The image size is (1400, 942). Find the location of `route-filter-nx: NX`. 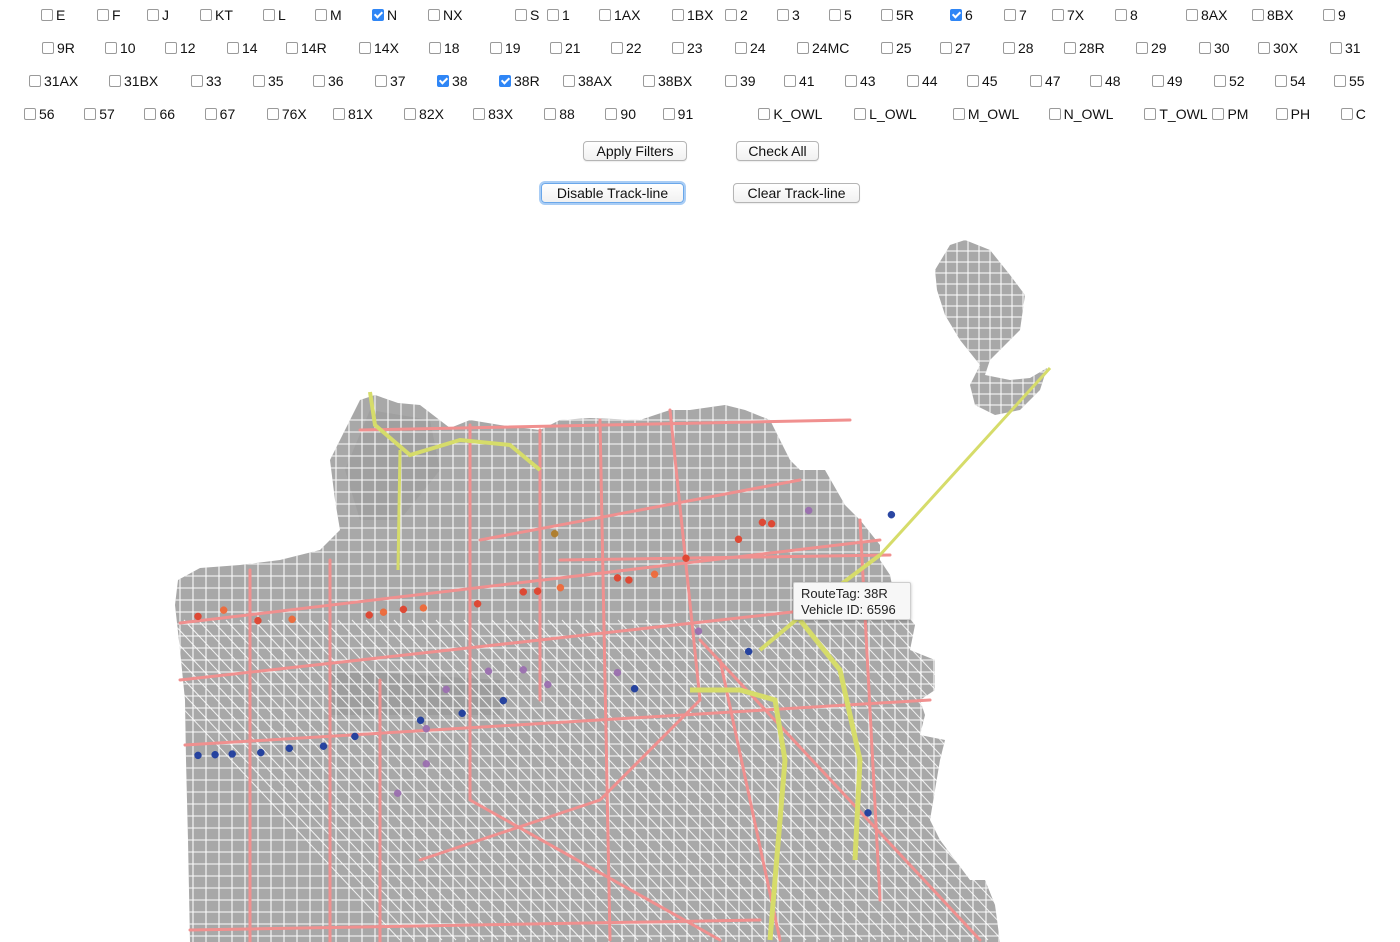

route-filter-nx: NX is located at coordinates (471, 15).